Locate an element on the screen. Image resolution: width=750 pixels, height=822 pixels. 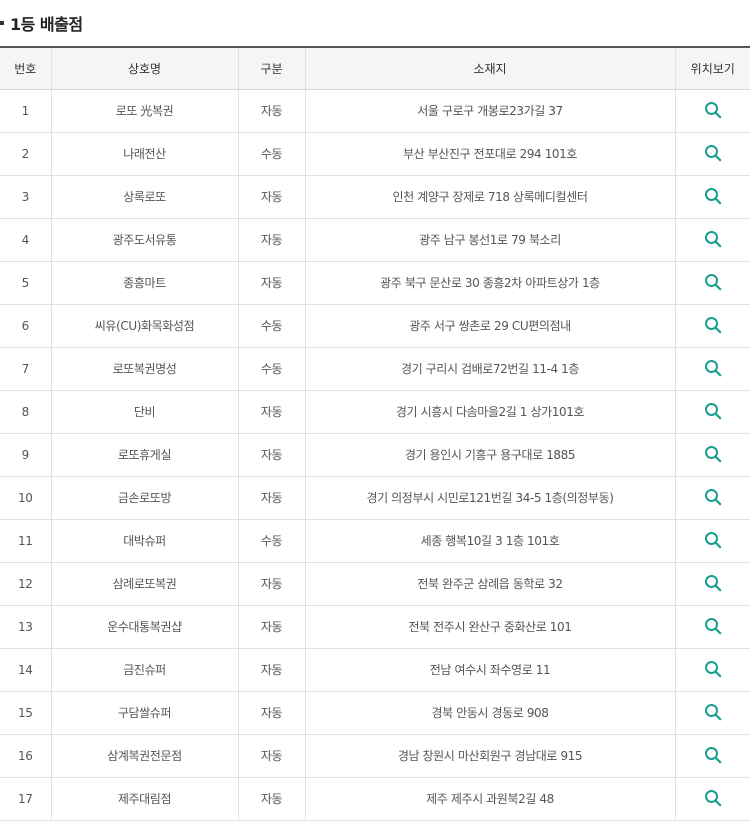
store-address: 경남 창원시 마산회원구 경남대로 915 is located at coordinates (490, 756).